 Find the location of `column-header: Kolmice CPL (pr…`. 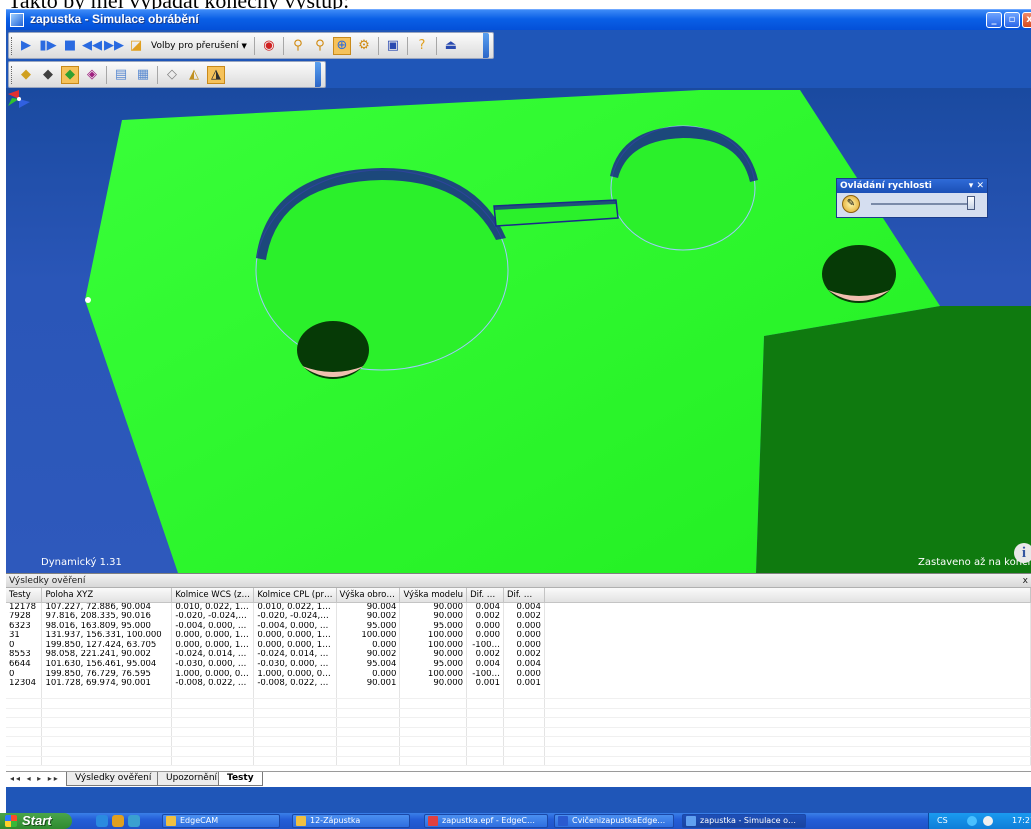

column-header: Kolmice CPL (pr… is located at coordinates (295, 595).